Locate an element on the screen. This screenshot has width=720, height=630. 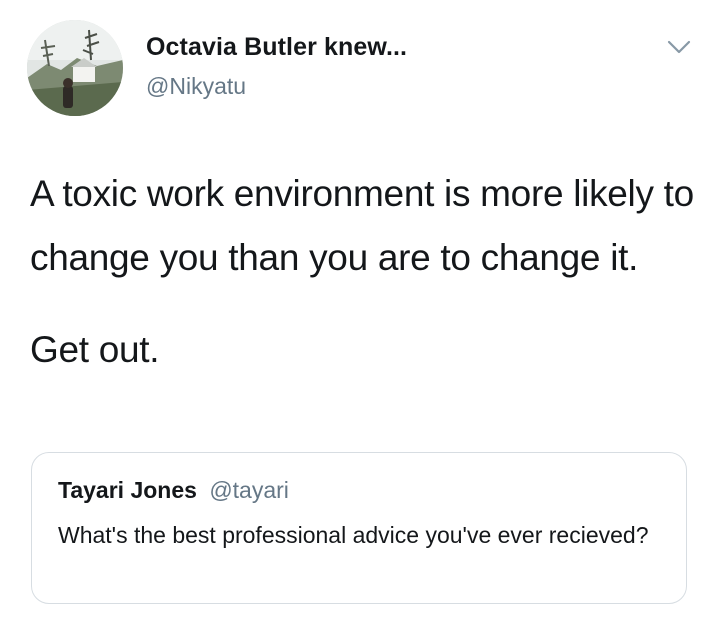
quoted-tweet-header: Tayari Jones @tayari is located at coordinates (173, 490).